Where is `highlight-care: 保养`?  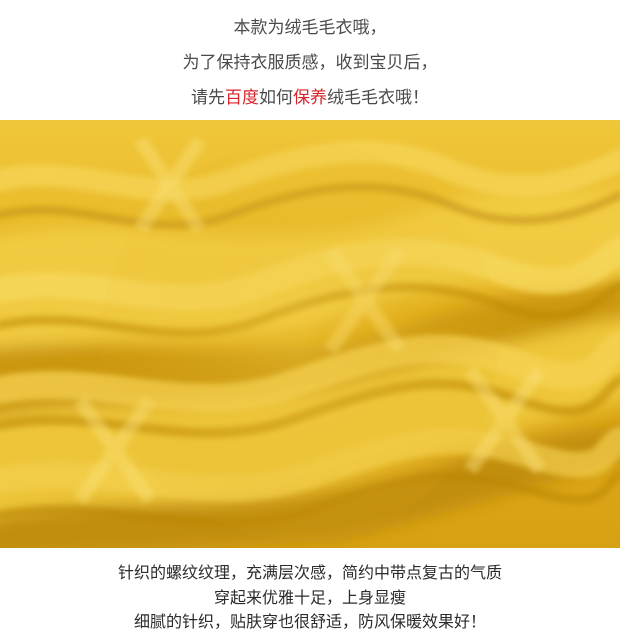 highlight-care: 保养 is located at coordinates (310, 98).